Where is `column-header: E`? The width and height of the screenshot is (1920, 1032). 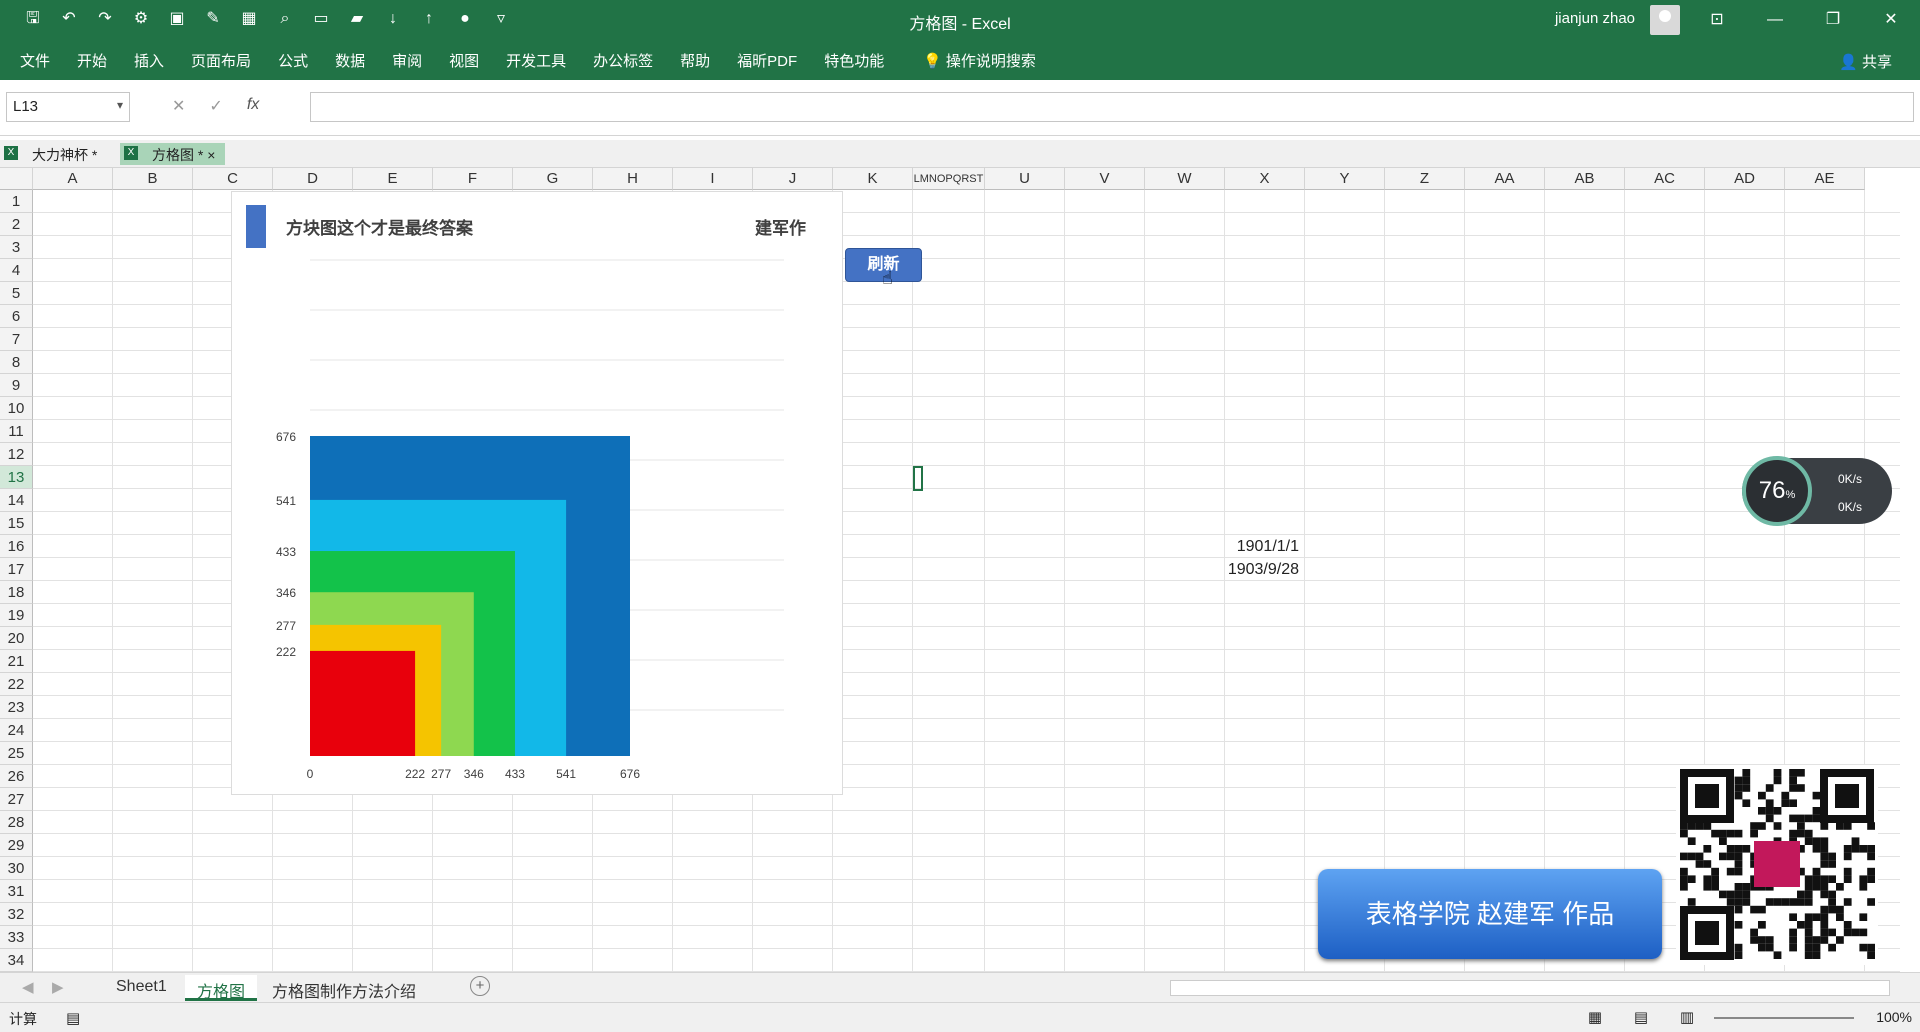
column-header: E is located at coordinates (393, 179).